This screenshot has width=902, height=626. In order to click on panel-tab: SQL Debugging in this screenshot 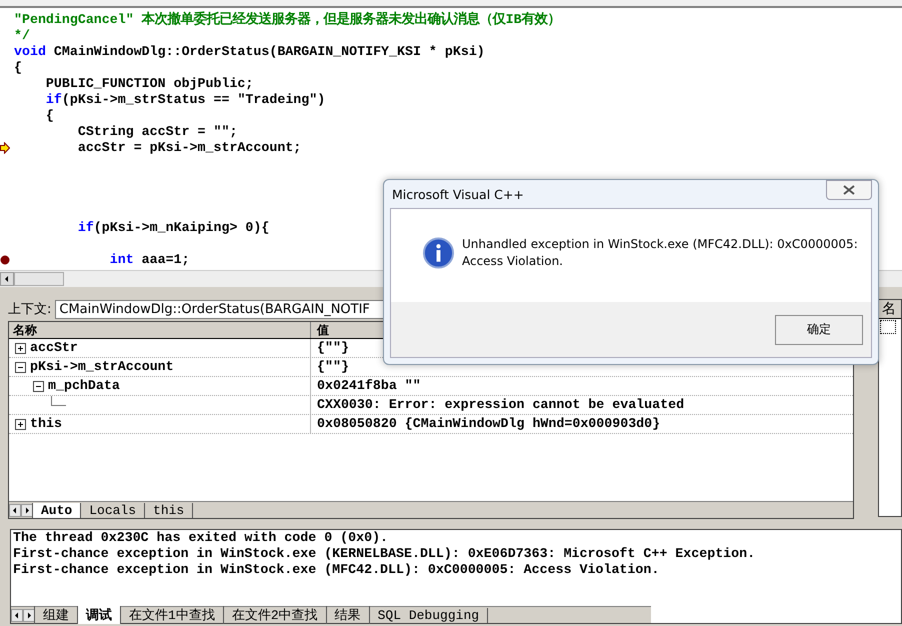, I will do `click(428, 615)`.